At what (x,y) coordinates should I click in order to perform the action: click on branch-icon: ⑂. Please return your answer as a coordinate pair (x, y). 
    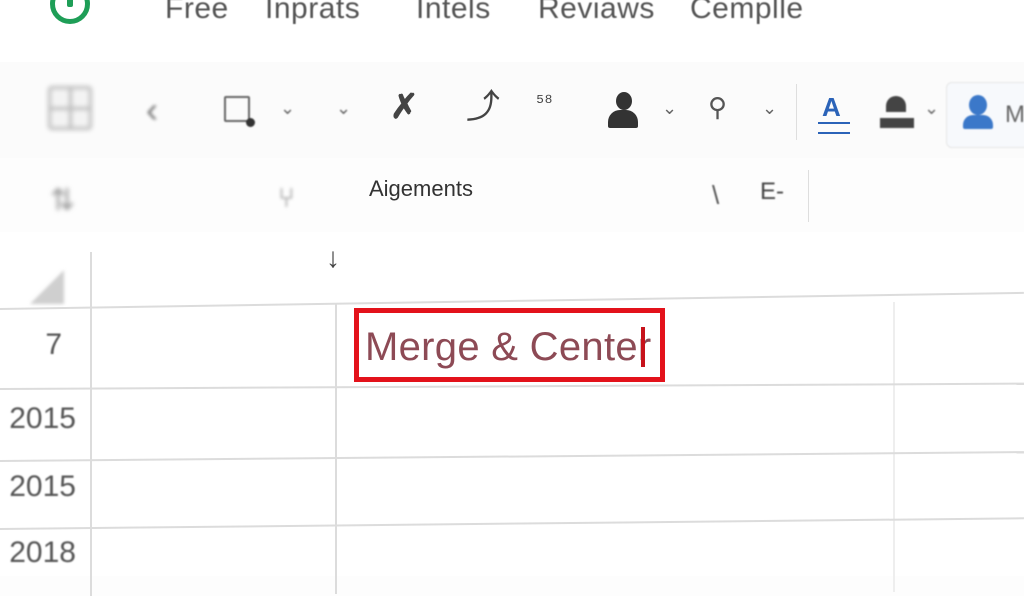
    Looking at the image, I should click on (286, 198).